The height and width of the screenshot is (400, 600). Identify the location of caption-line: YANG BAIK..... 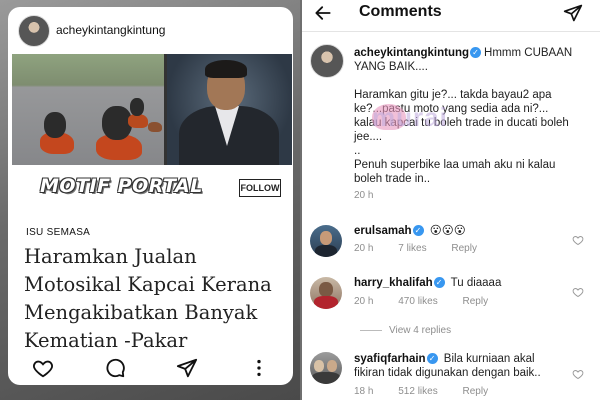
(391, 67).